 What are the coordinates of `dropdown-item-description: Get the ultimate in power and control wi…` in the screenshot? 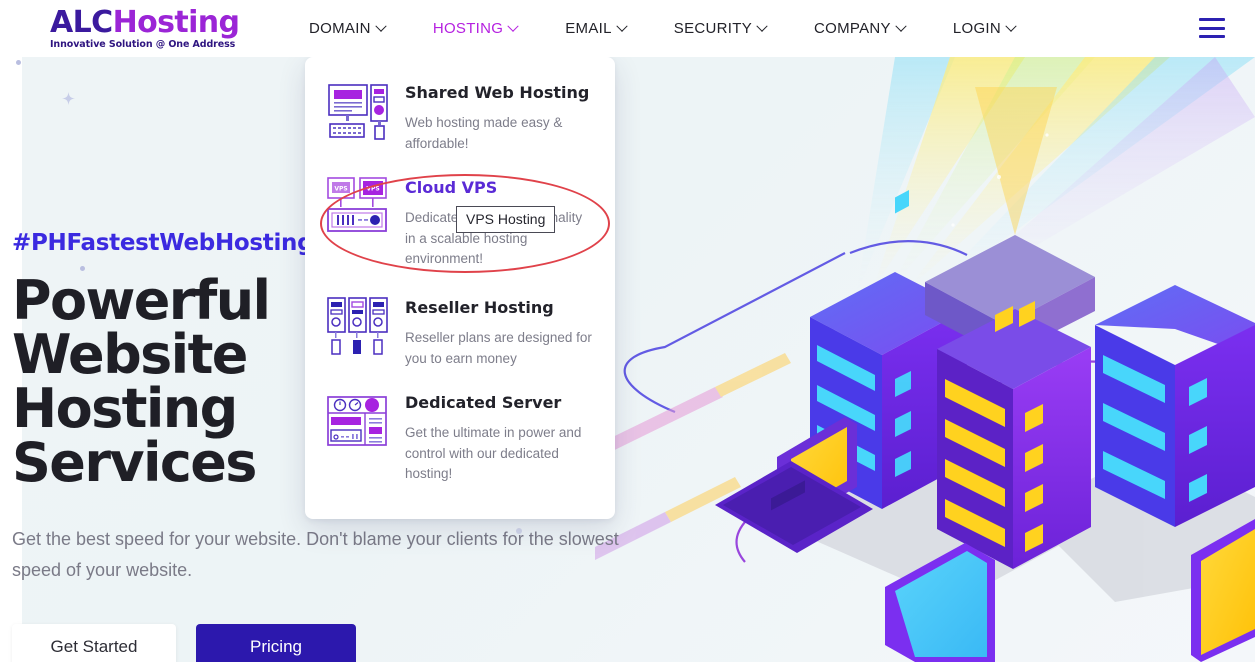 It's located at (493, 453).